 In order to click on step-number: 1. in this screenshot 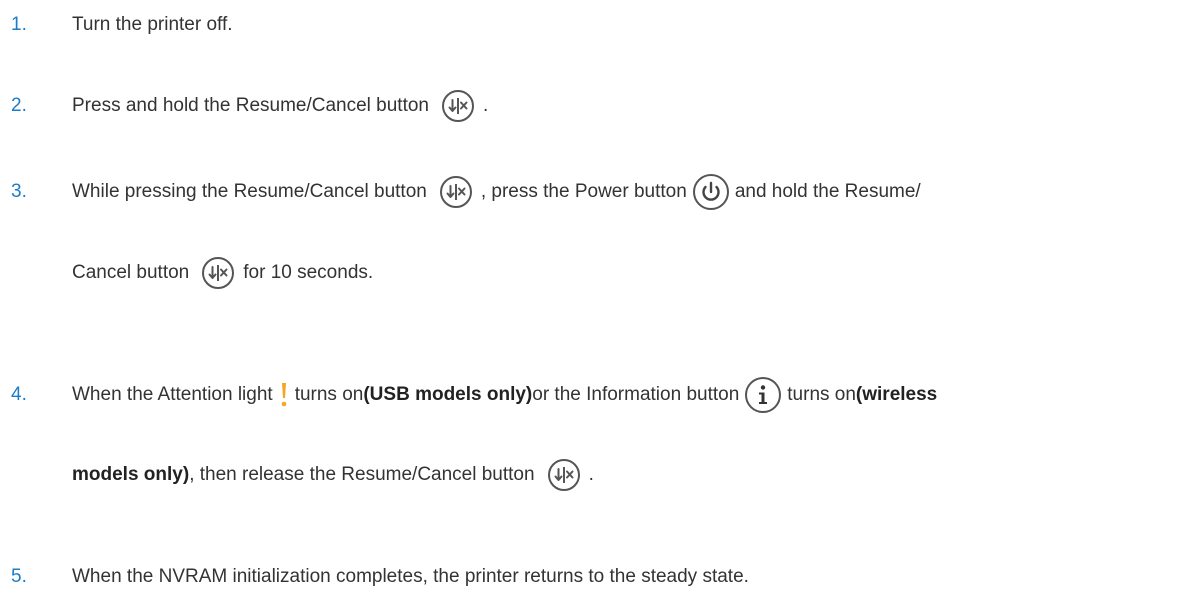, I will do `click(19, 24)`.